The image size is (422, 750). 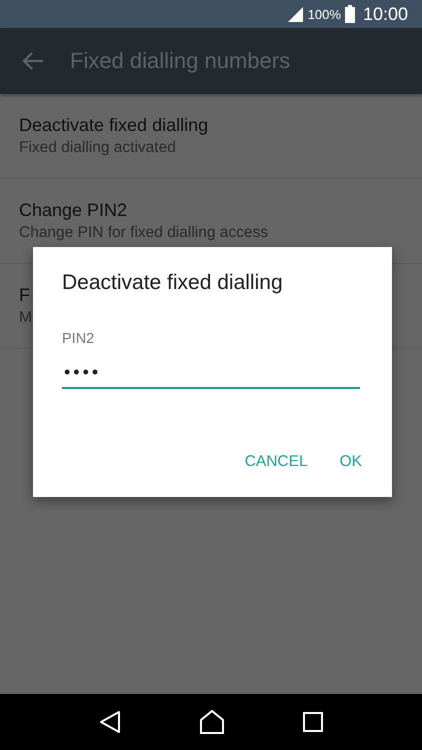 What do you see at coordinates (33, 61) in the screenshot?
I see `back-button` at bounding box center [33, 61].